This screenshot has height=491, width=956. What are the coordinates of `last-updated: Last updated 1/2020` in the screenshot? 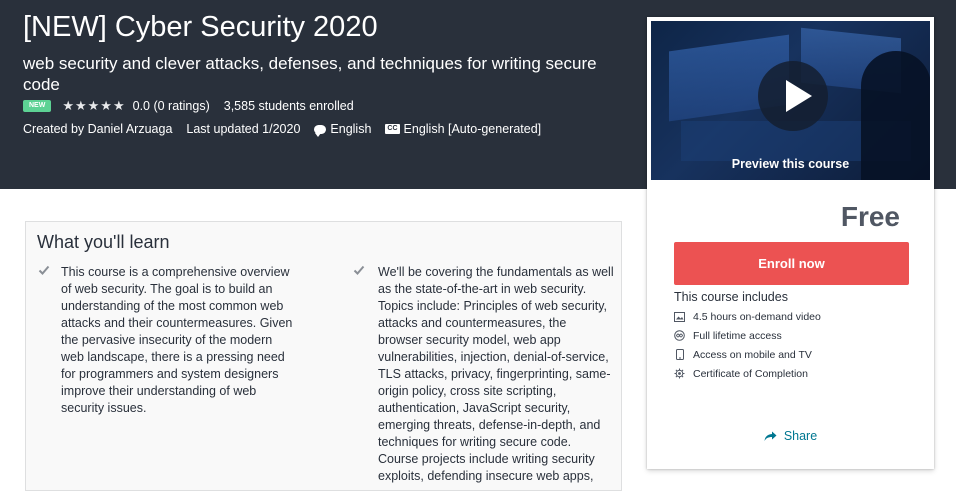 It's located at (243, 129).